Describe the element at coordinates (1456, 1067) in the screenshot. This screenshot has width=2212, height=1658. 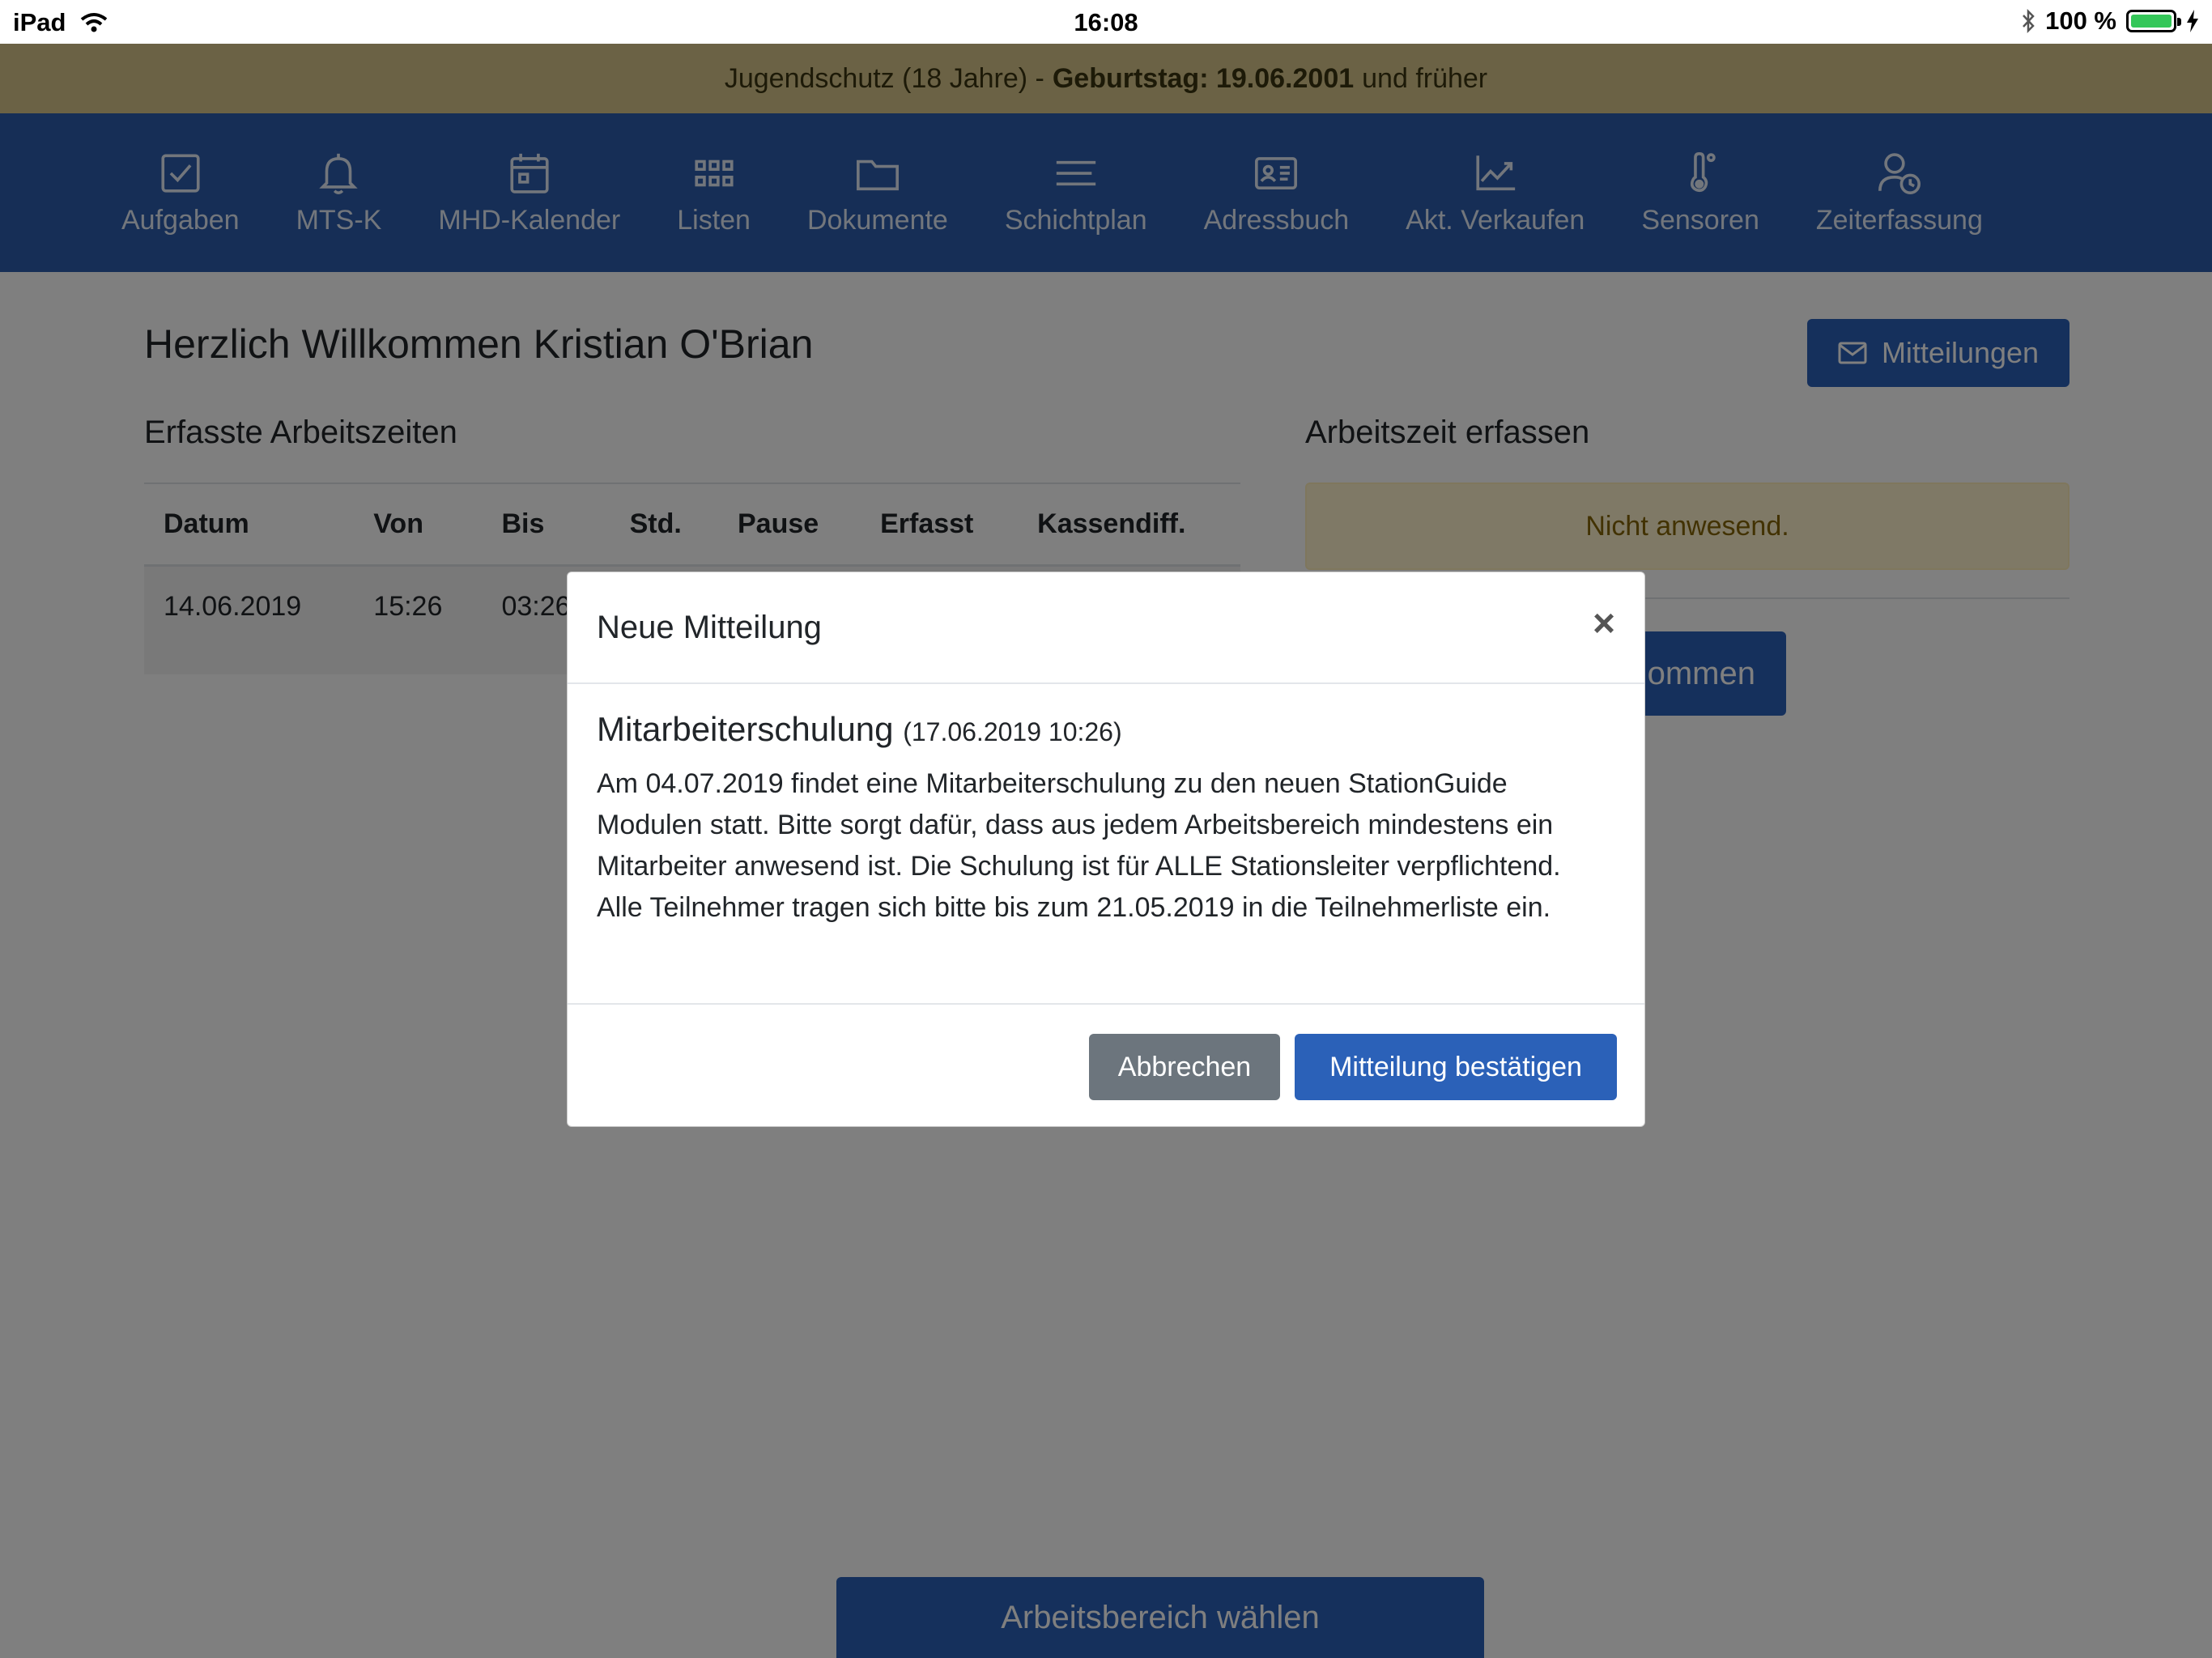
I see `confirm-message-button: Mitteilung bestätigen` at that location.